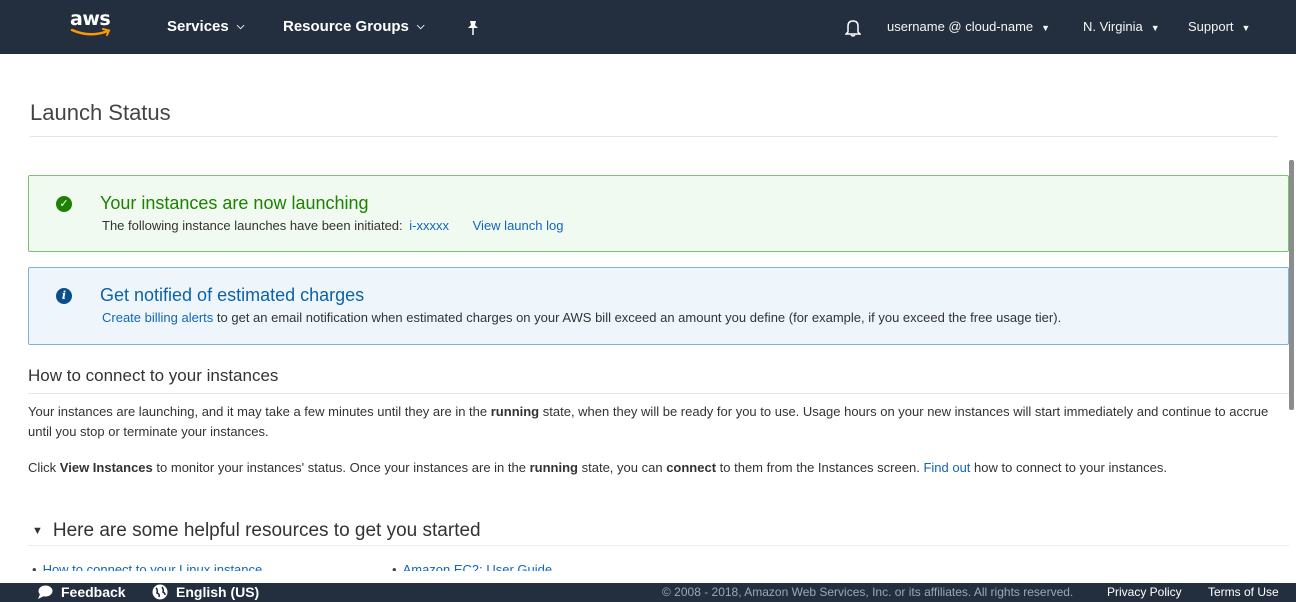 The image size is (1296, 602). What do you see at coordinates (472, 566) in the screenshot?
I see `resource-link-ec2-guide: Amazon EC2: User Guide` at bounding box center [472, 566].